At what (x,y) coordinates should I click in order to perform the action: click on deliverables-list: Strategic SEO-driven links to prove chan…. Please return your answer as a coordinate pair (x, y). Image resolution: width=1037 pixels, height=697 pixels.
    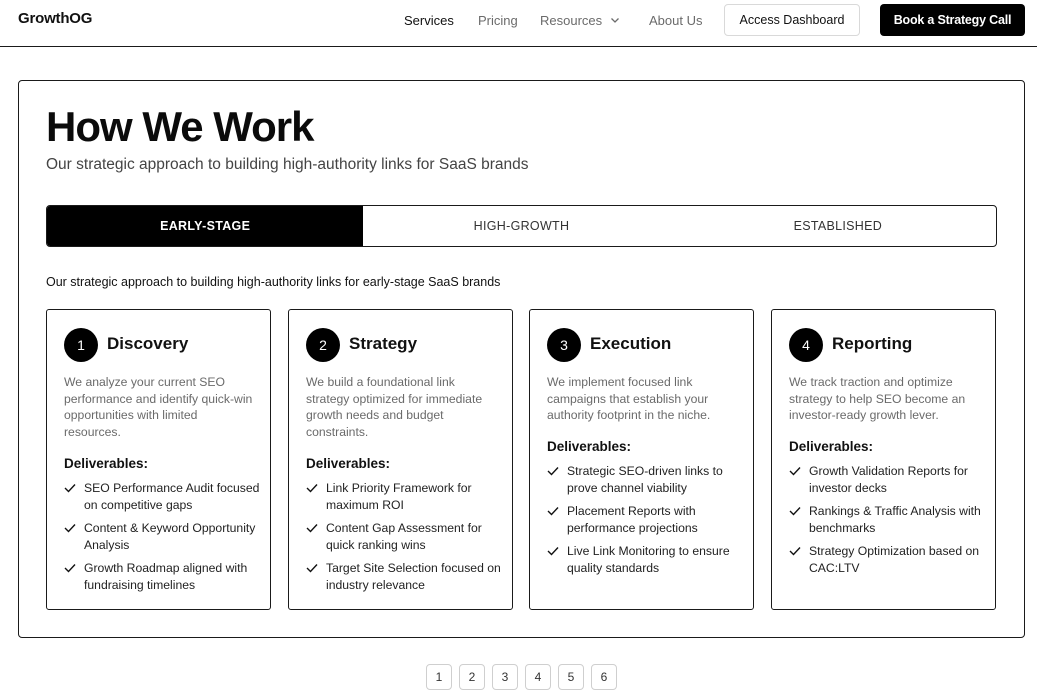
    Looking at the image, I should click on (647, 523).